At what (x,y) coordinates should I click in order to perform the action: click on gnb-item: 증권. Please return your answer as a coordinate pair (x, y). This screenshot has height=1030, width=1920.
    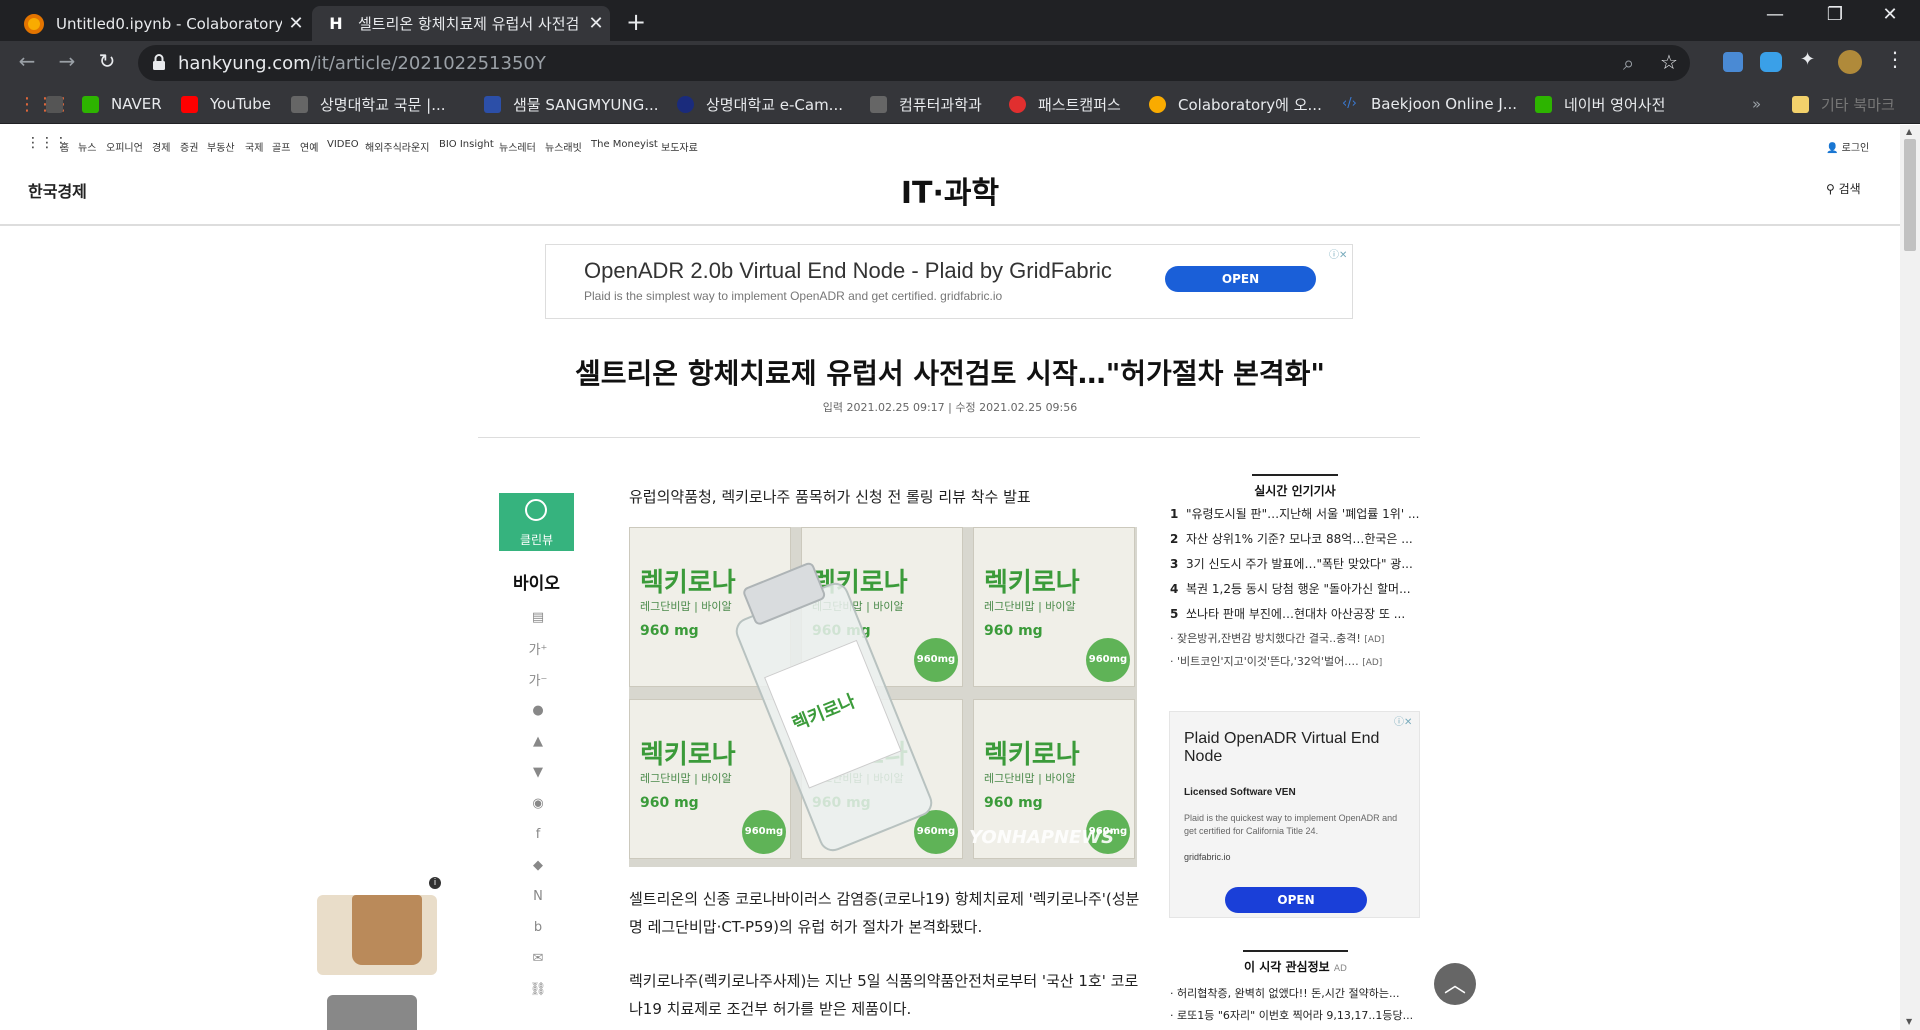
    Looking at the image, I should click on (189, 146).